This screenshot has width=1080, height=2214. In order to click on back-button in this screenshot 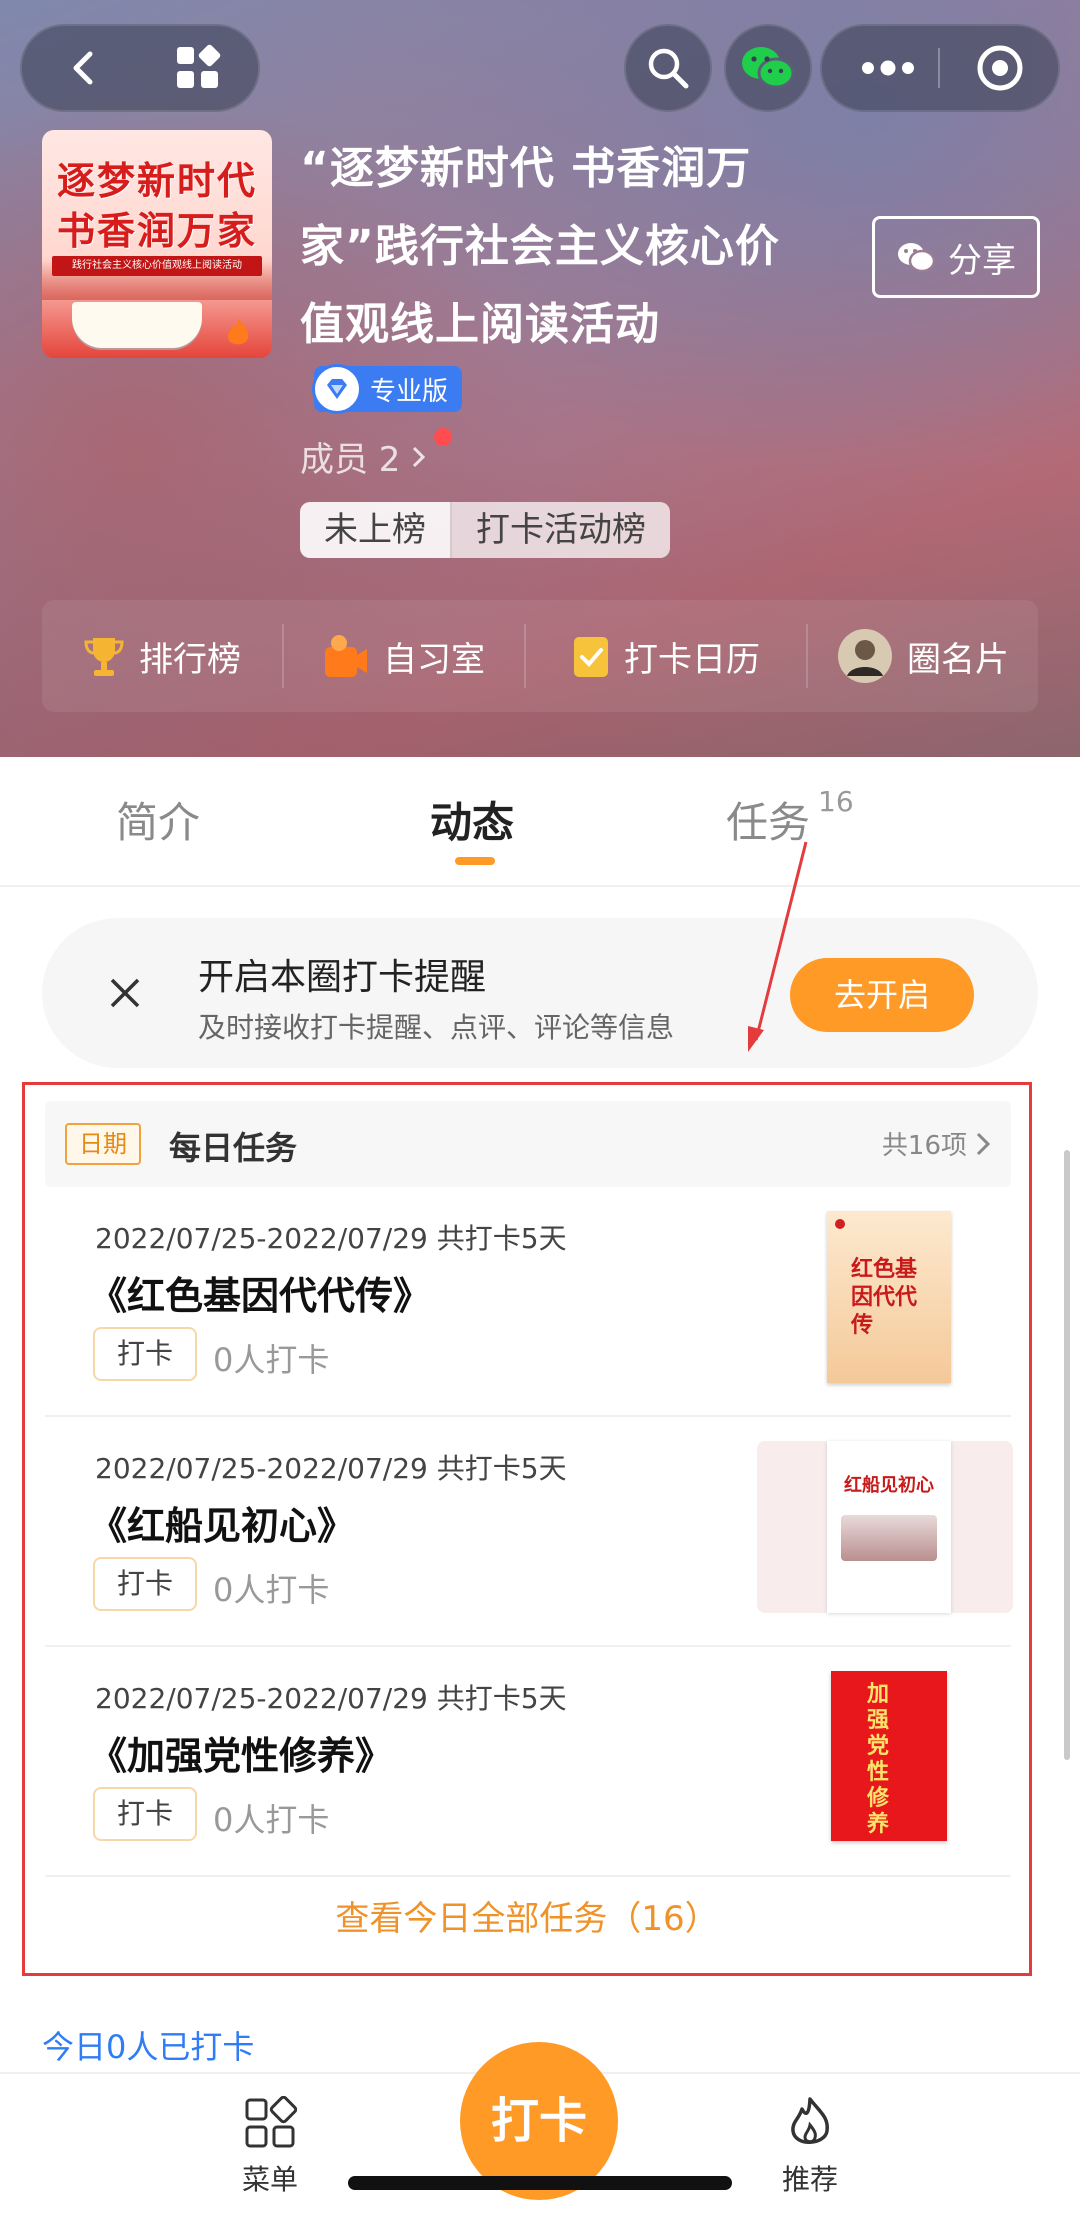, I will do `click(84, 68)`.